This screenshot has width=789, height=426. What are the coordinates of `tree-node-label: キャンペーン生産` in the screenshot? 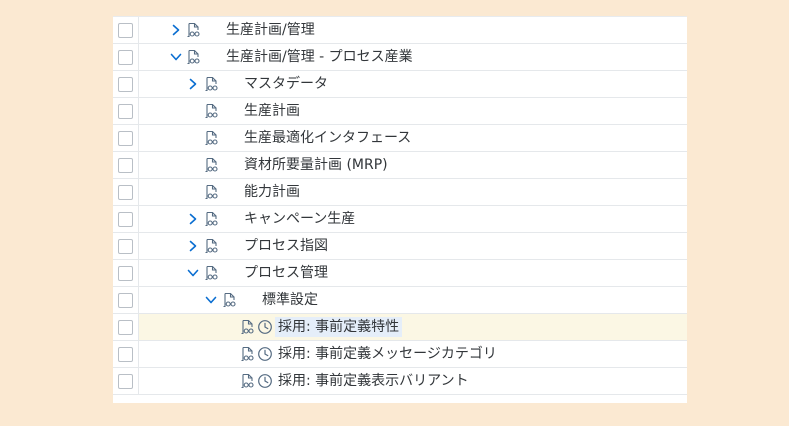 It's located at (300, 219).